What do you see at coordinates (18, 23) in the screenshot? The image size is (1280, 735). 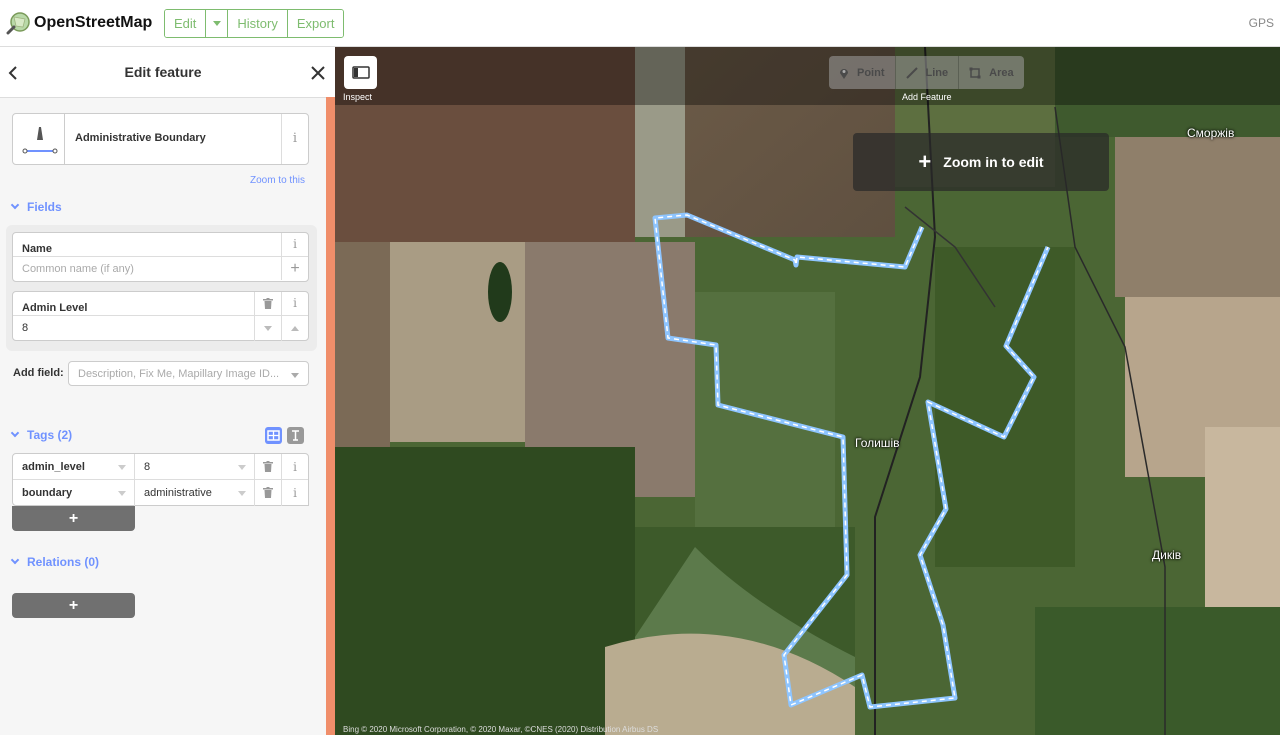 I see `osm-logo-icon` at bounding box center [18, 23].